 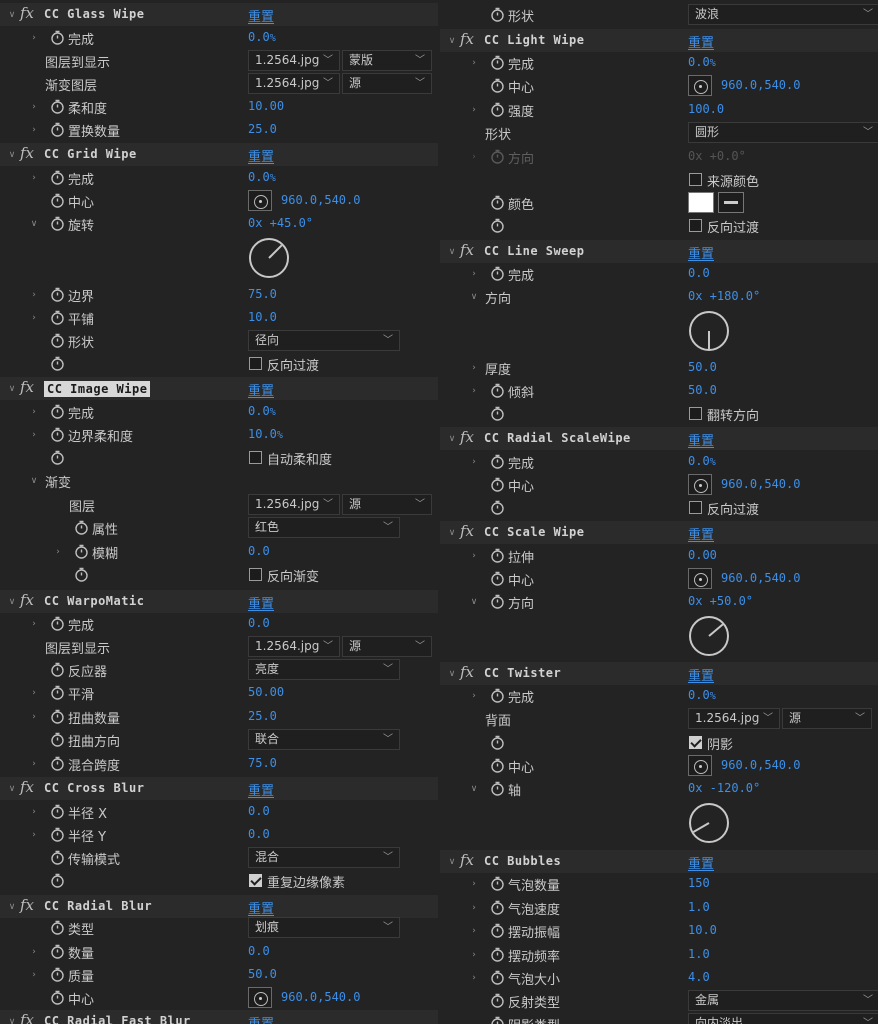 I want to click on source-dropdown: 源 ﹀, so click(x=387, y=504).